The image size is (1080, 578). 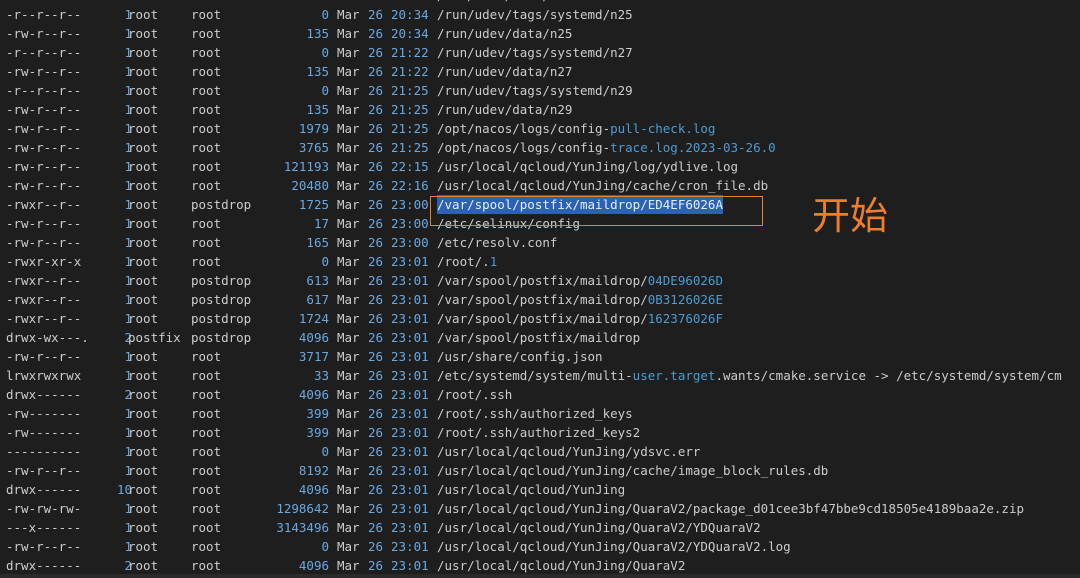 I want to click on file-path: /usr/local/qcloud/YunJing, so click(x=531, y=489).